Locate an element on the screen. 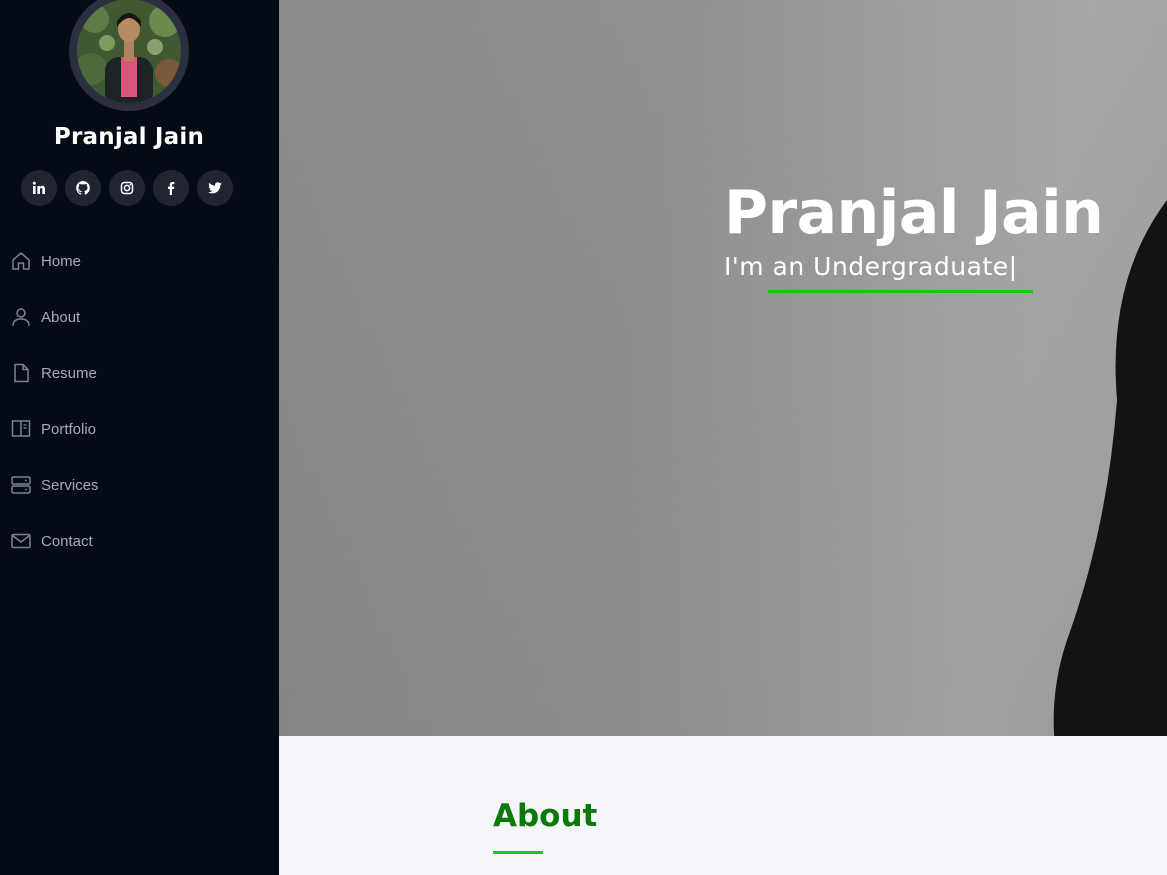 The width and height of the screenshot is (1167, 875). nav-item-label: Home is located at coordinates (61, 261).